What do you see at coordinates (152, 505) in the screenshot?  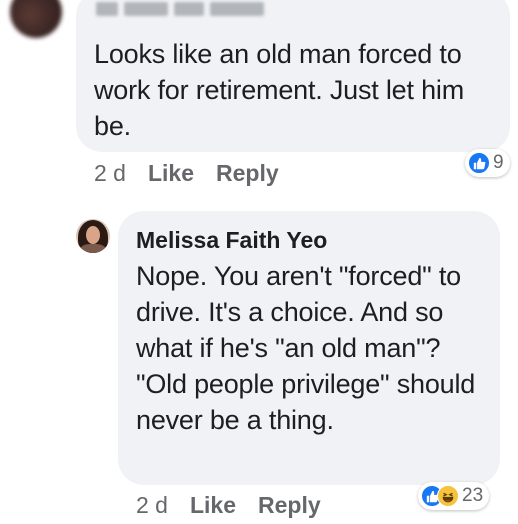 I see `reply-timestamp: 2 d` at bounding box center [152, 505].